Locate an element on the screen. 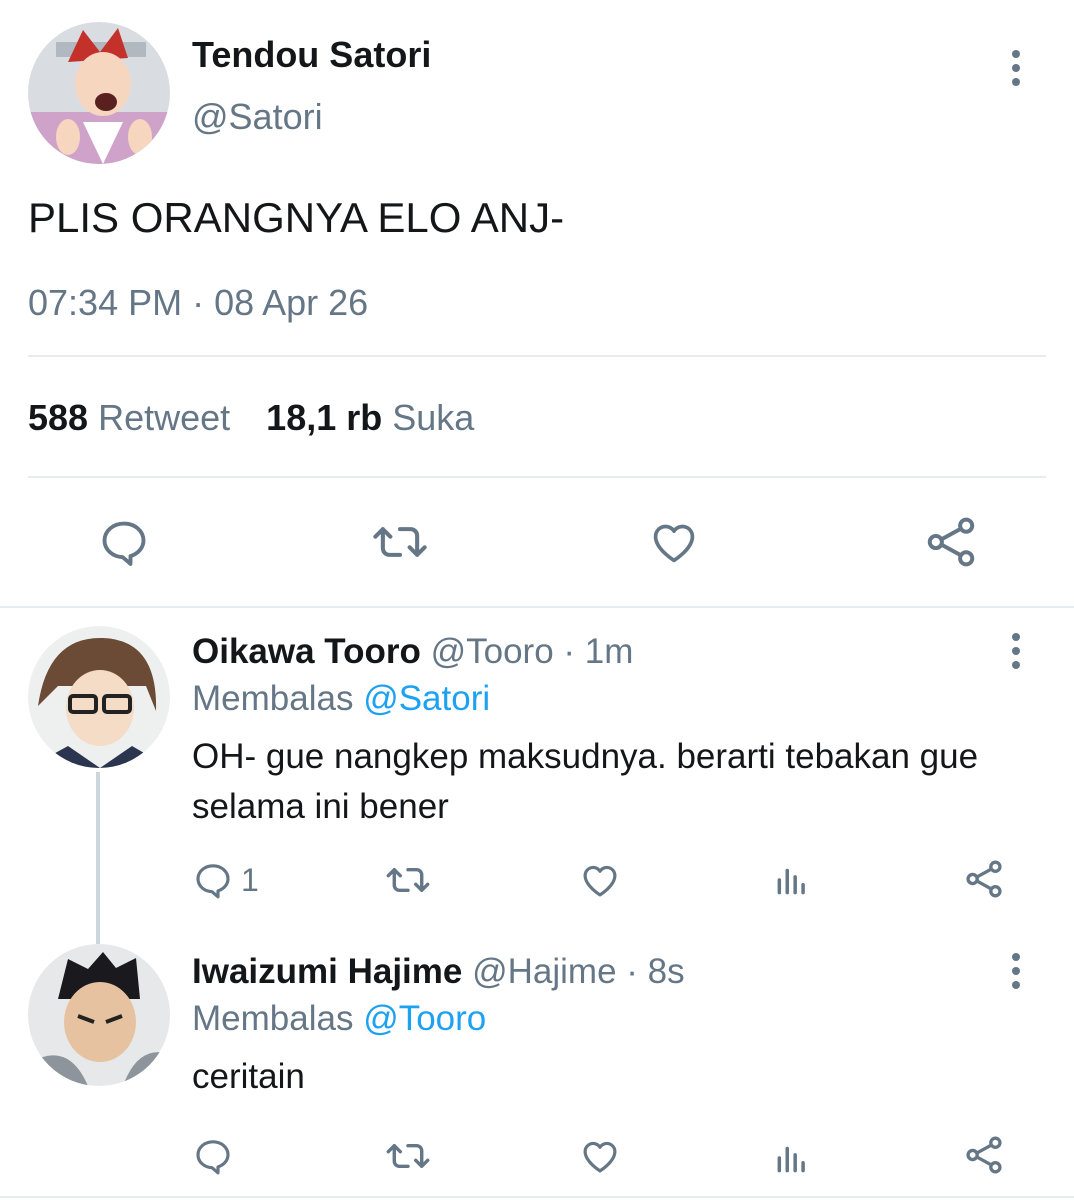  replying-to-mention: @Satori is located at coordinates (426, 698).